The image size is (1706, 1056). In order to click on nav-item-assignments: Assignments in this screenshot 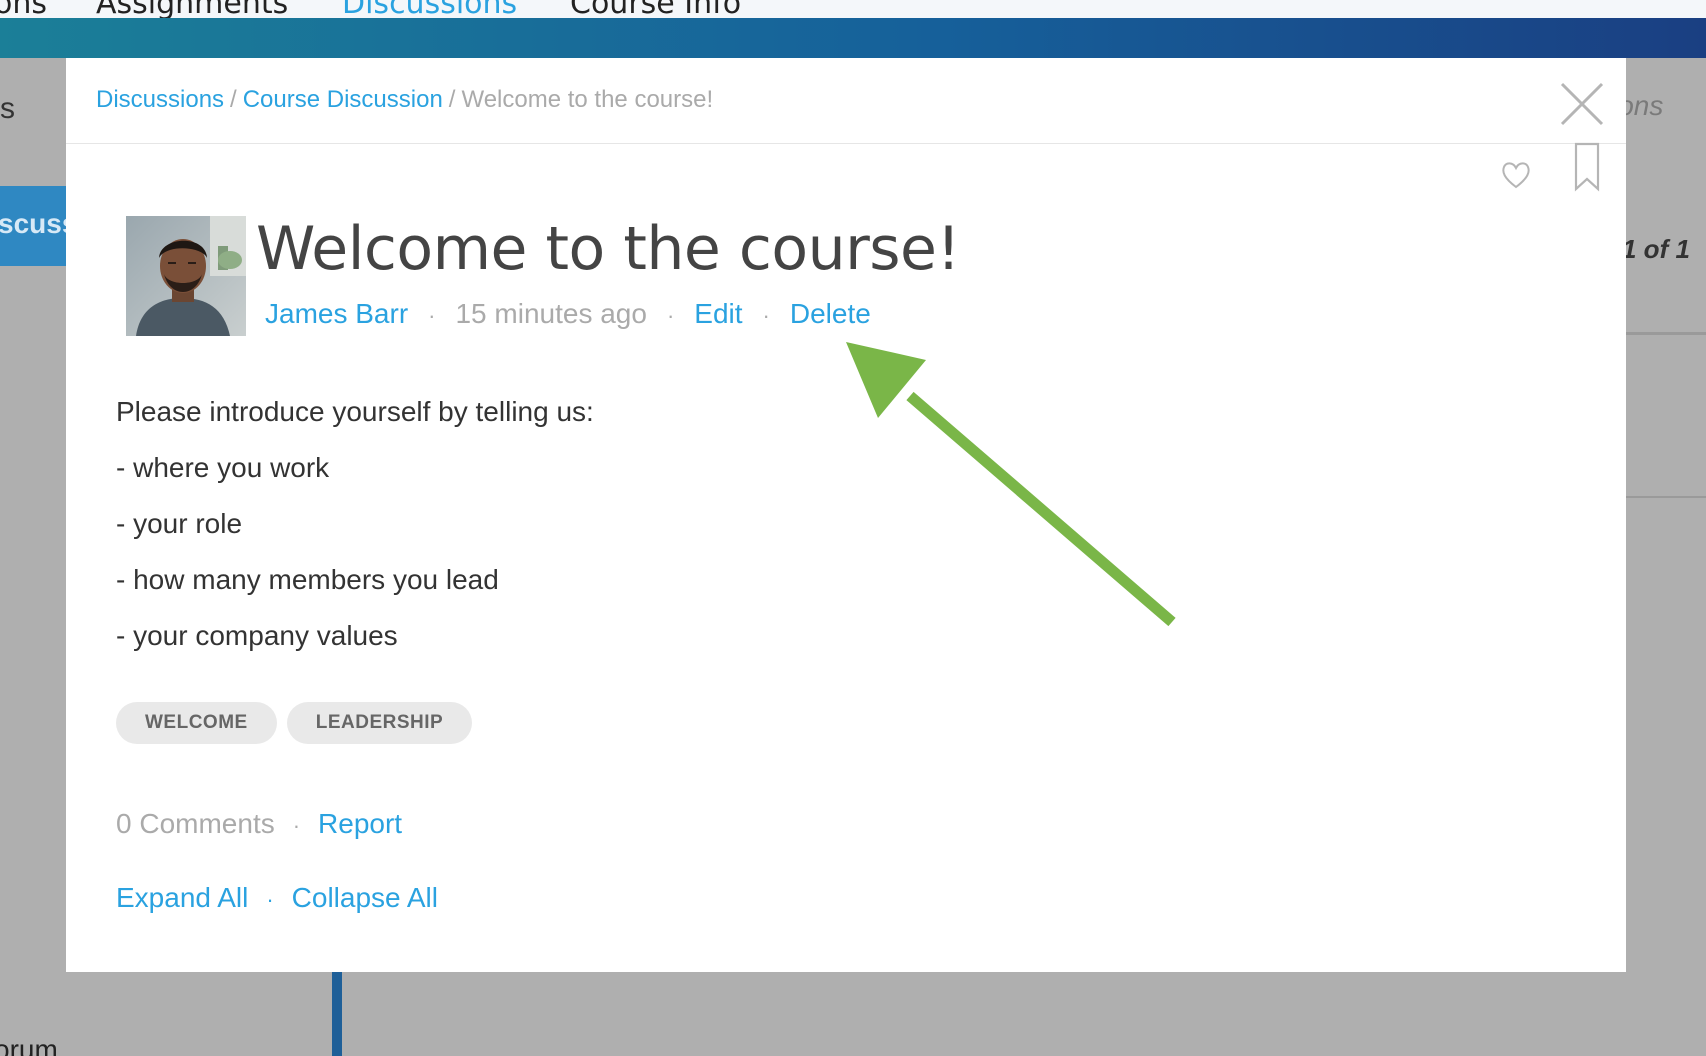, I will do `click(192, 9)`.